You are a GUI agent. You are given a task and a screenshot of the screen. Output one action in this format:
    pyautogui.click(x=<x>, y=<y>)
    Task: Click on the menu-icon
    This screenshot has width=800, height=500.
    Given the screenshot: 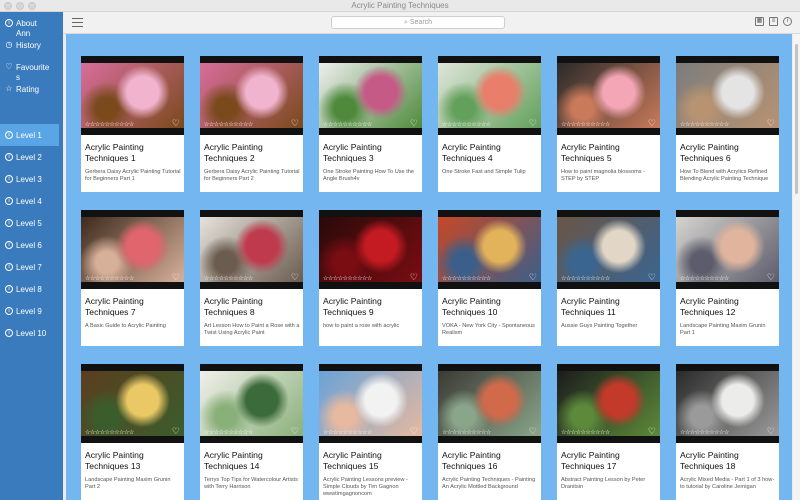 What is the action you would take?
    pyautogui.click(x=77, y=22)
    